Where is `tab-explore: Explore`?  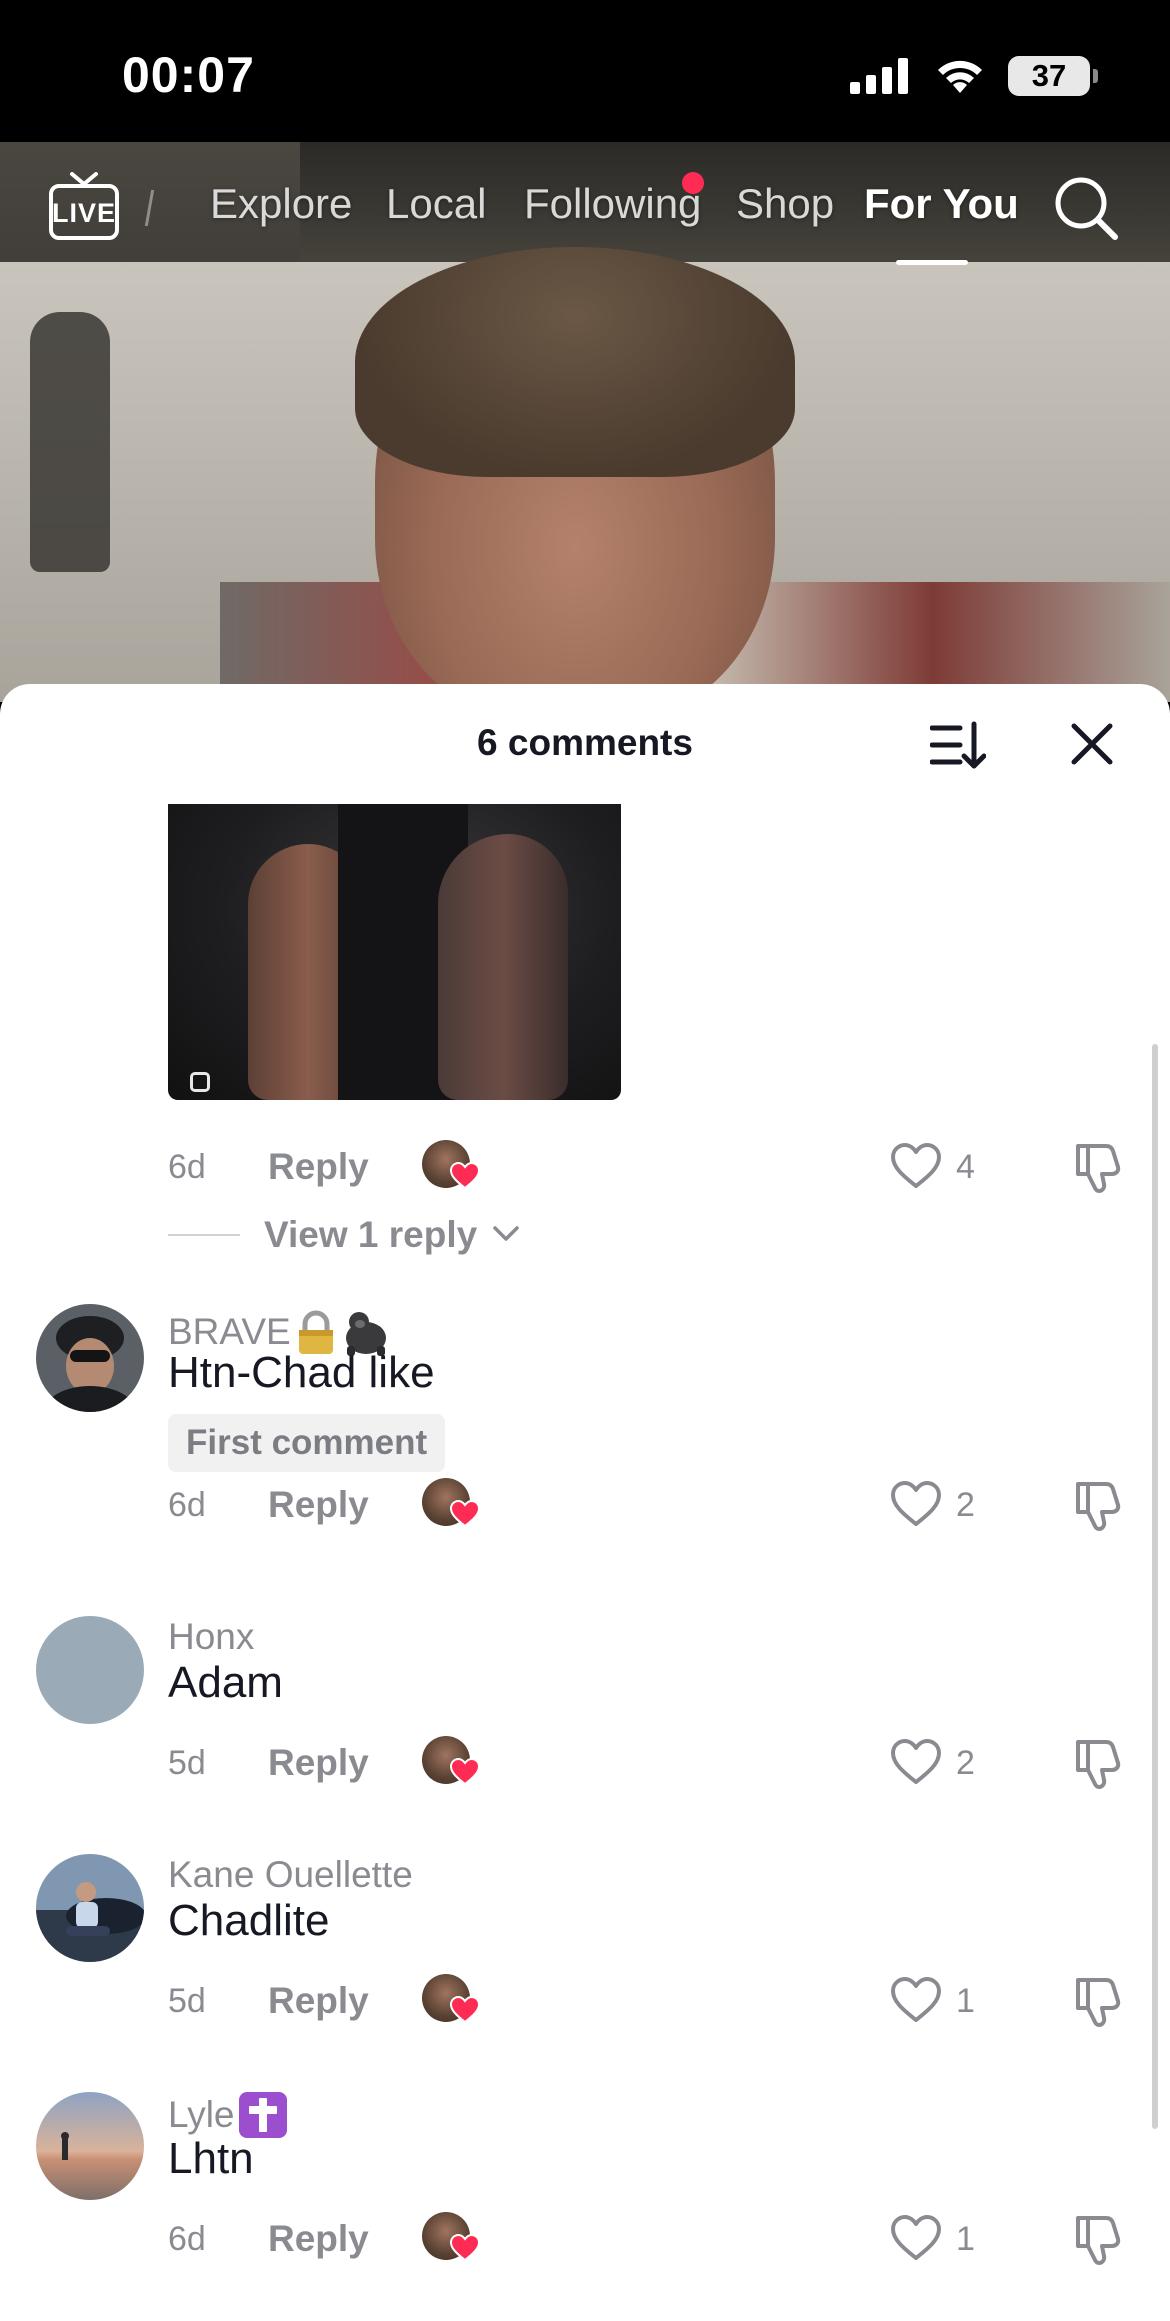 tab-explore: Explore is located at coordinates (281, 204).